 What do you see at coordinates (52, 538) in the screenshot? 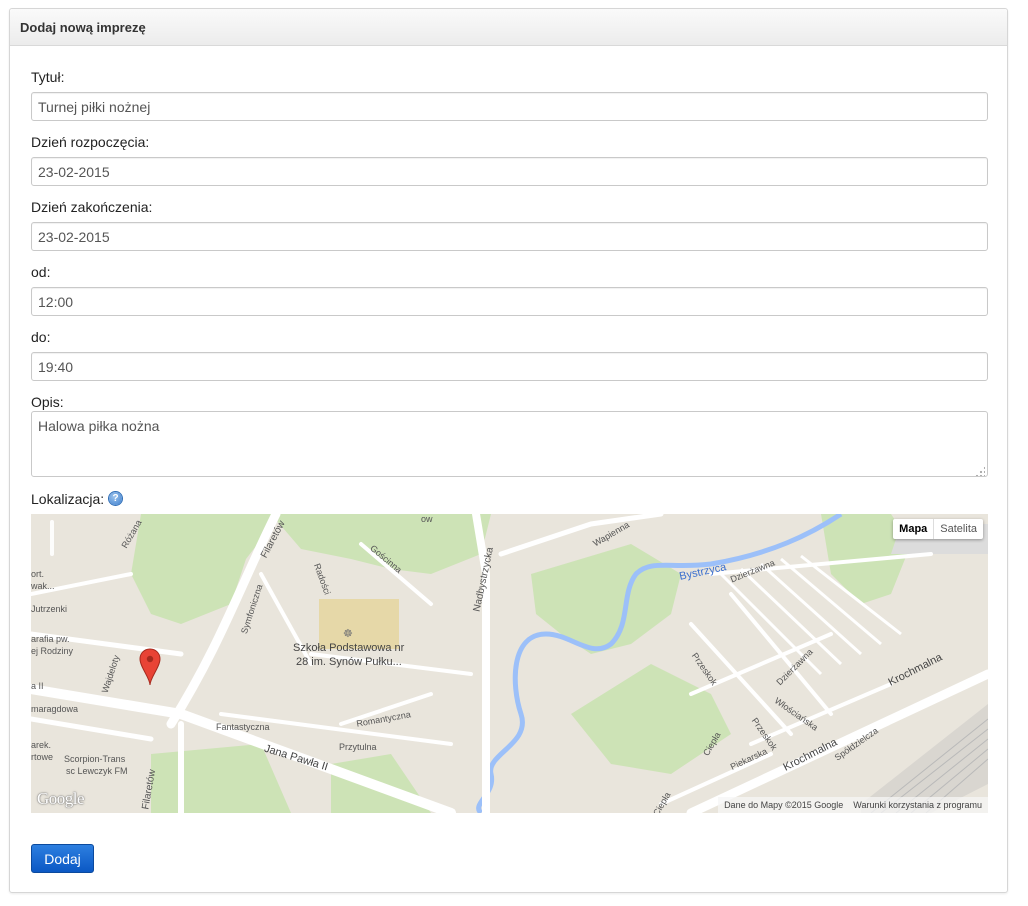
I see `map-zoom-control` at bounding box center [52, 538].